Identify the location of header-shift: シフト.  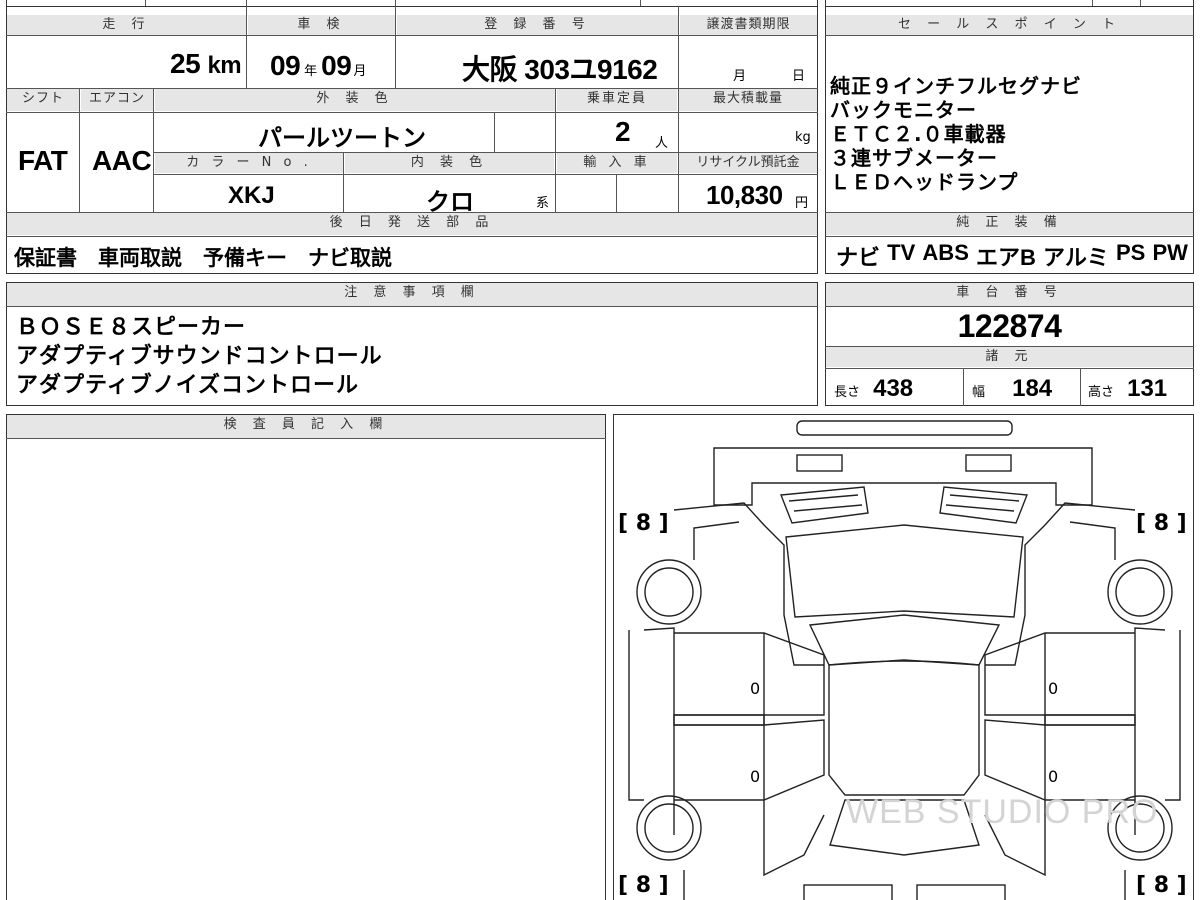
(43, 100).